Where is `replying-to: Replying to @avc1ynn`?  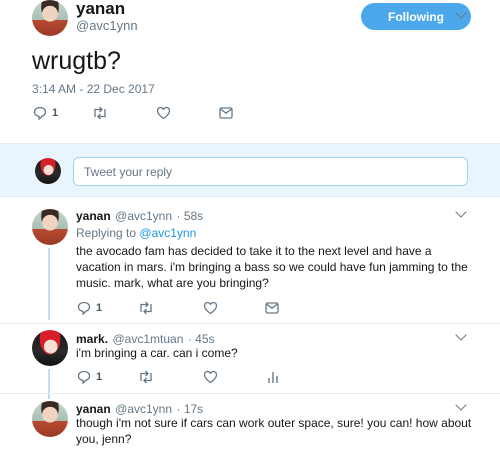
replying-to: Replying to @avc1ynn is located at coordinates (136, 233).